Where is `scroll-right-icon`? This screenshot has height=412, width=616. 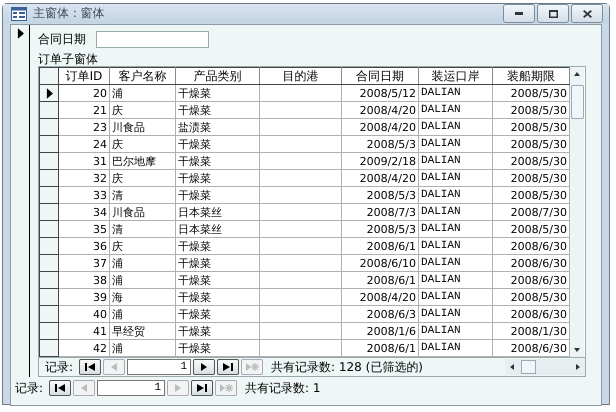 scroll-right-icon is located at coordinates (578, 367).